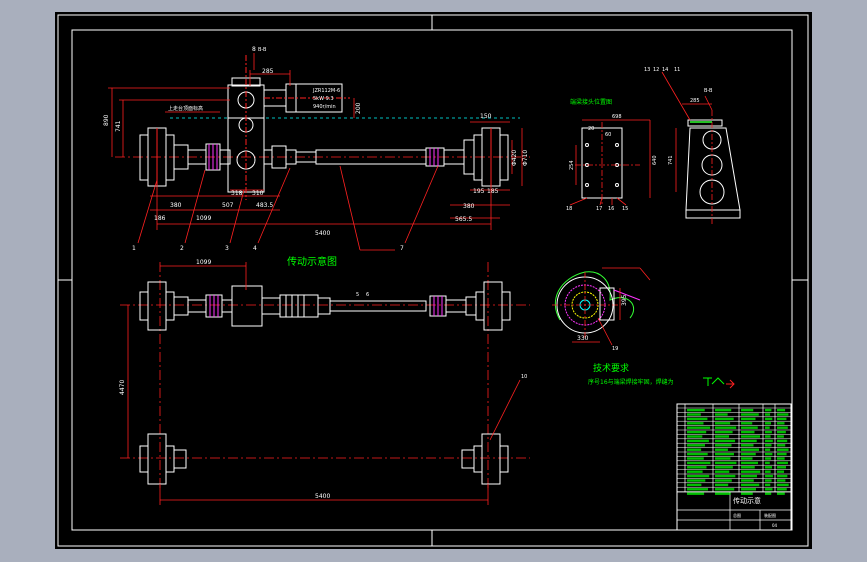  What do you see at coordinates (323, 99) in the screenshot?
I see `motor-spec-line-2: 5kW 9.3` at bounding box center [323, 99].